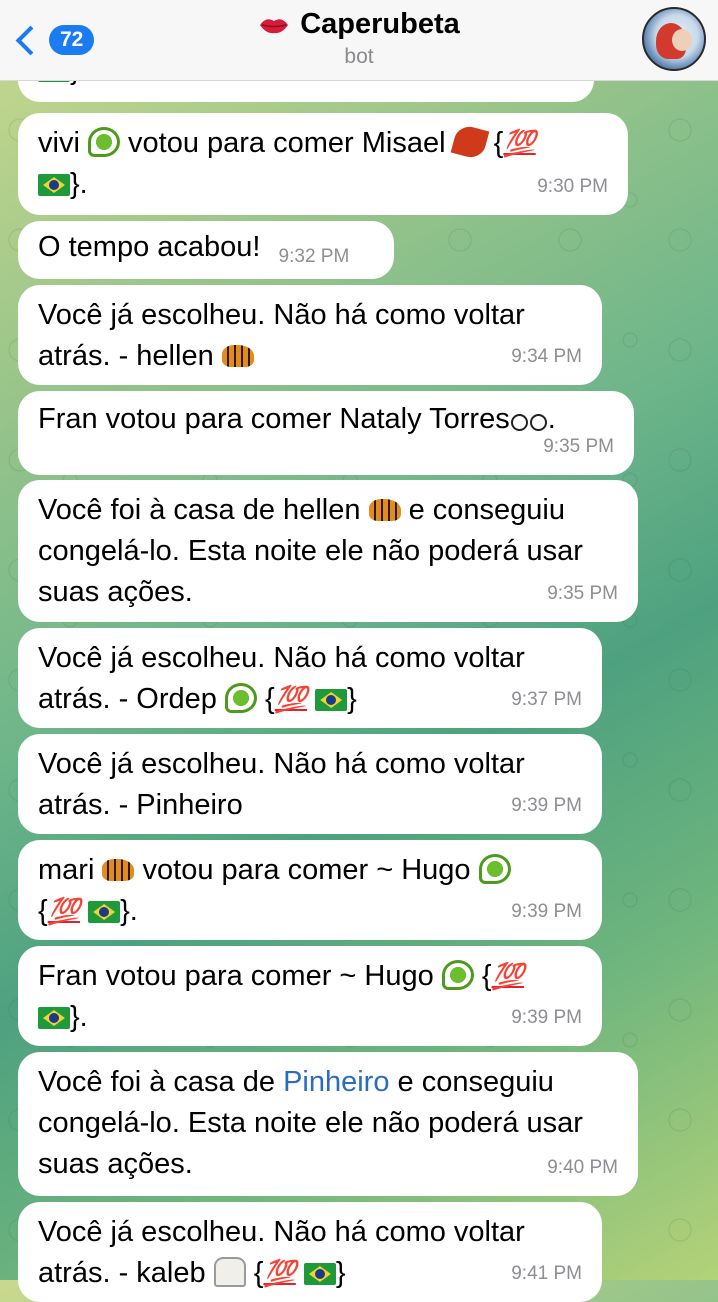 The image size is (718, 1302). Describe the element at coordinates (546, 1273) in the screenshot. I see `message-time: 9:41 PM` at that location.